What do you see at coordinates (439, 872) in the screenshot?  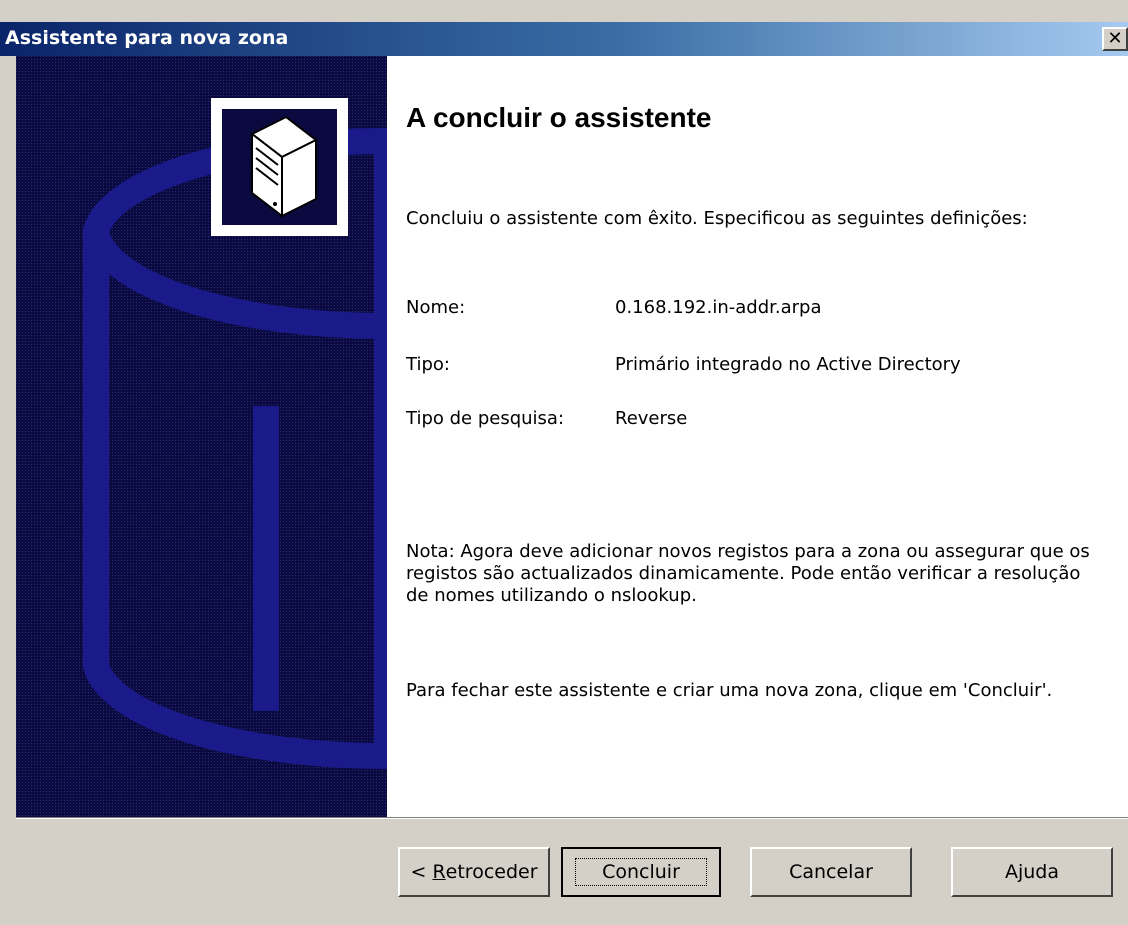 I see `back-button-mnemonic: R` at bounding box center [439, 872].